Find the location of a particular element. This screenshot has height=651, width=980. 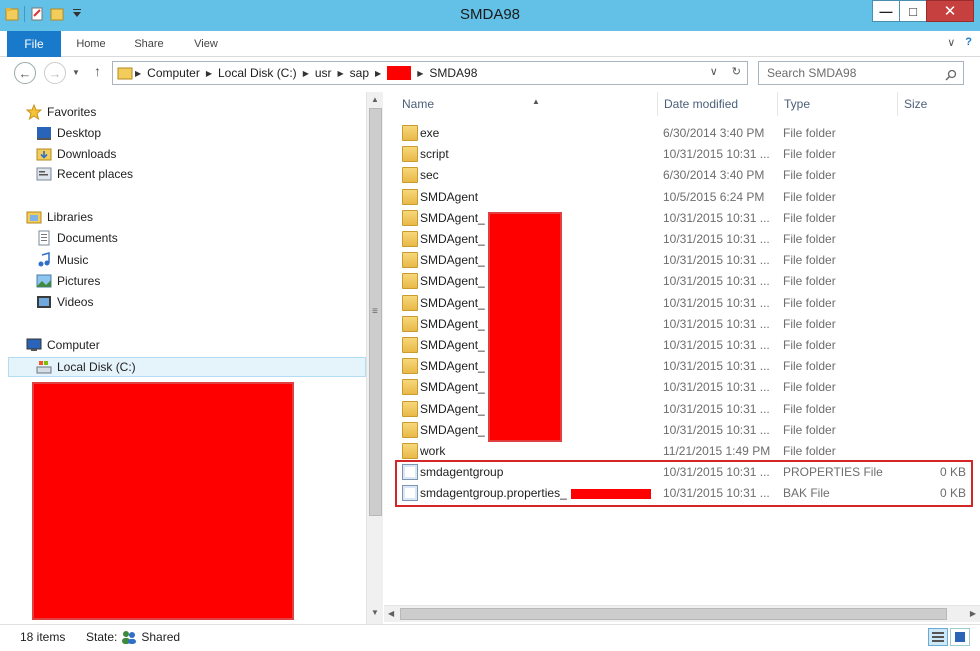

row-date: 6/30/2014 3:40 PM is located at coordinates (714, 175).